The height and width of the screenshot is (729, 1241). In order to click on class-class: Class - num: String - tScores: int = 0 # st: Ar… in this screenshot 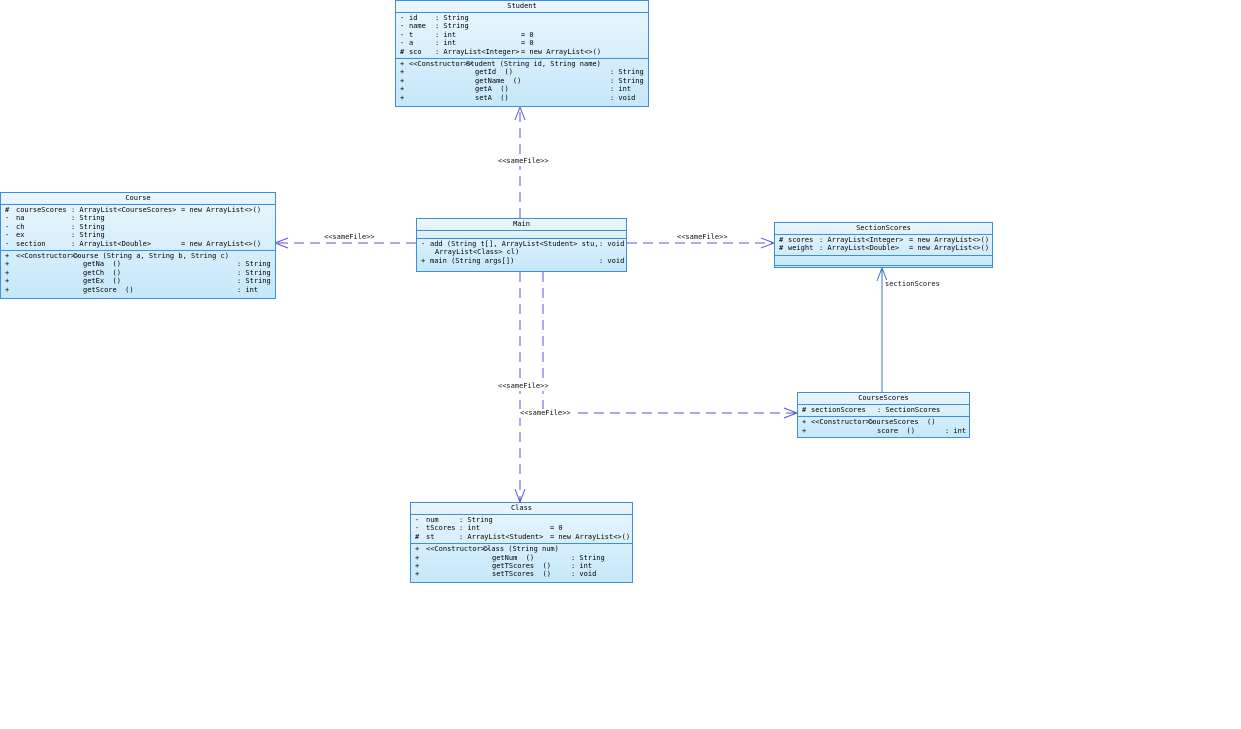, I will do `click(521, 542)`.